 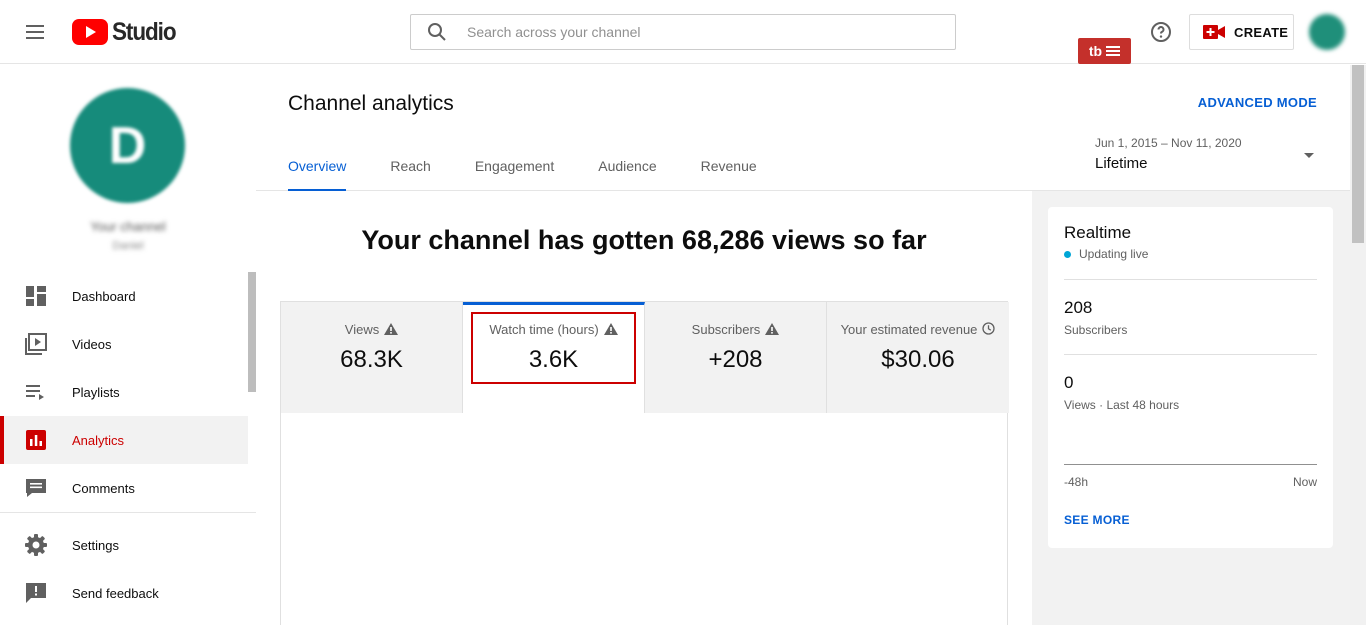 What do you see at coordinates (128, 512) in the screenshot?
I see `sidebar-divider` at bounding box center [128, 512].